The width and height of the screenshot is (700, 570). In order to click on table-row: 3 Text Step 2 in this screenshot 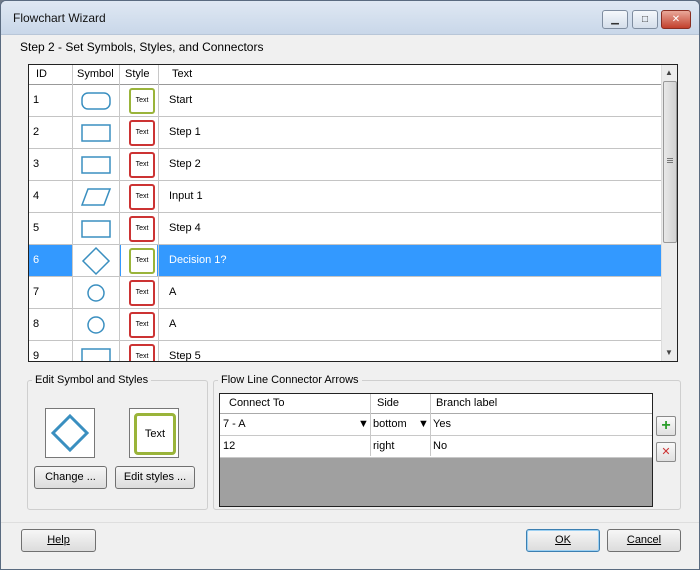, I will do `click(345, 165)`.